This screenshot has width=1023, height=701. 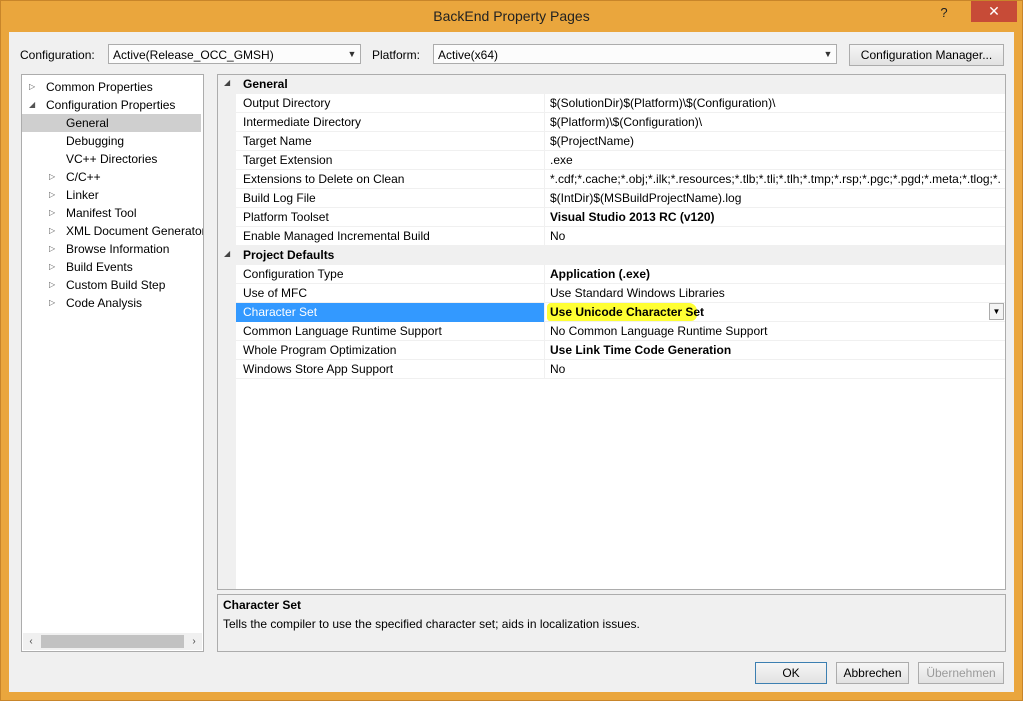 What do you see at coordinates (872, 673) in the screenshot?
I see `cancel-button: Abbrechen` at bounding box center [872, 673].